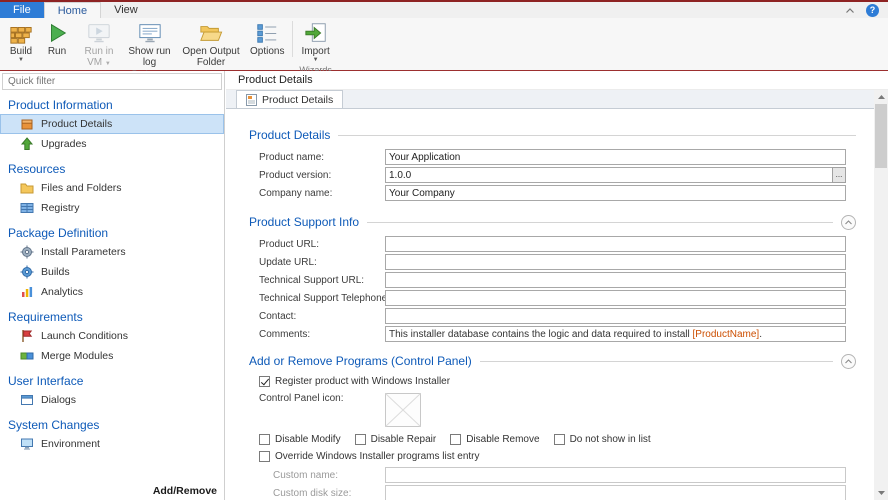  Describe the element at coordinates (503, 439) in the screenshot. I see `disable-remove-label: Disable Remove` at that location.